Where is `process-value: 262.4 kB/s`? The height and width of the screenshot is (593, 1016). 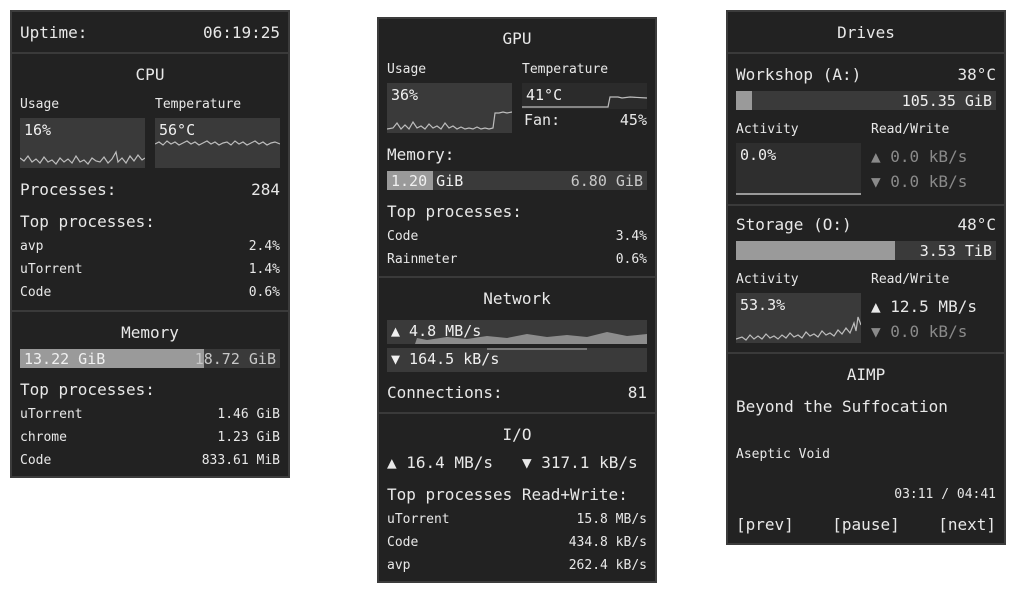
process-value: 262.4 kB/s is located at coordinates (607, 565).